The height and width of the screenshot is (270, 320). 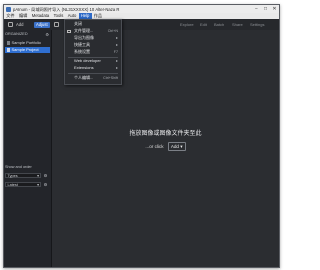 What do you see at coordinates (257, 25) in the screenshot?
I see `settings-tab: Settings` at bounding box center [257, 25].